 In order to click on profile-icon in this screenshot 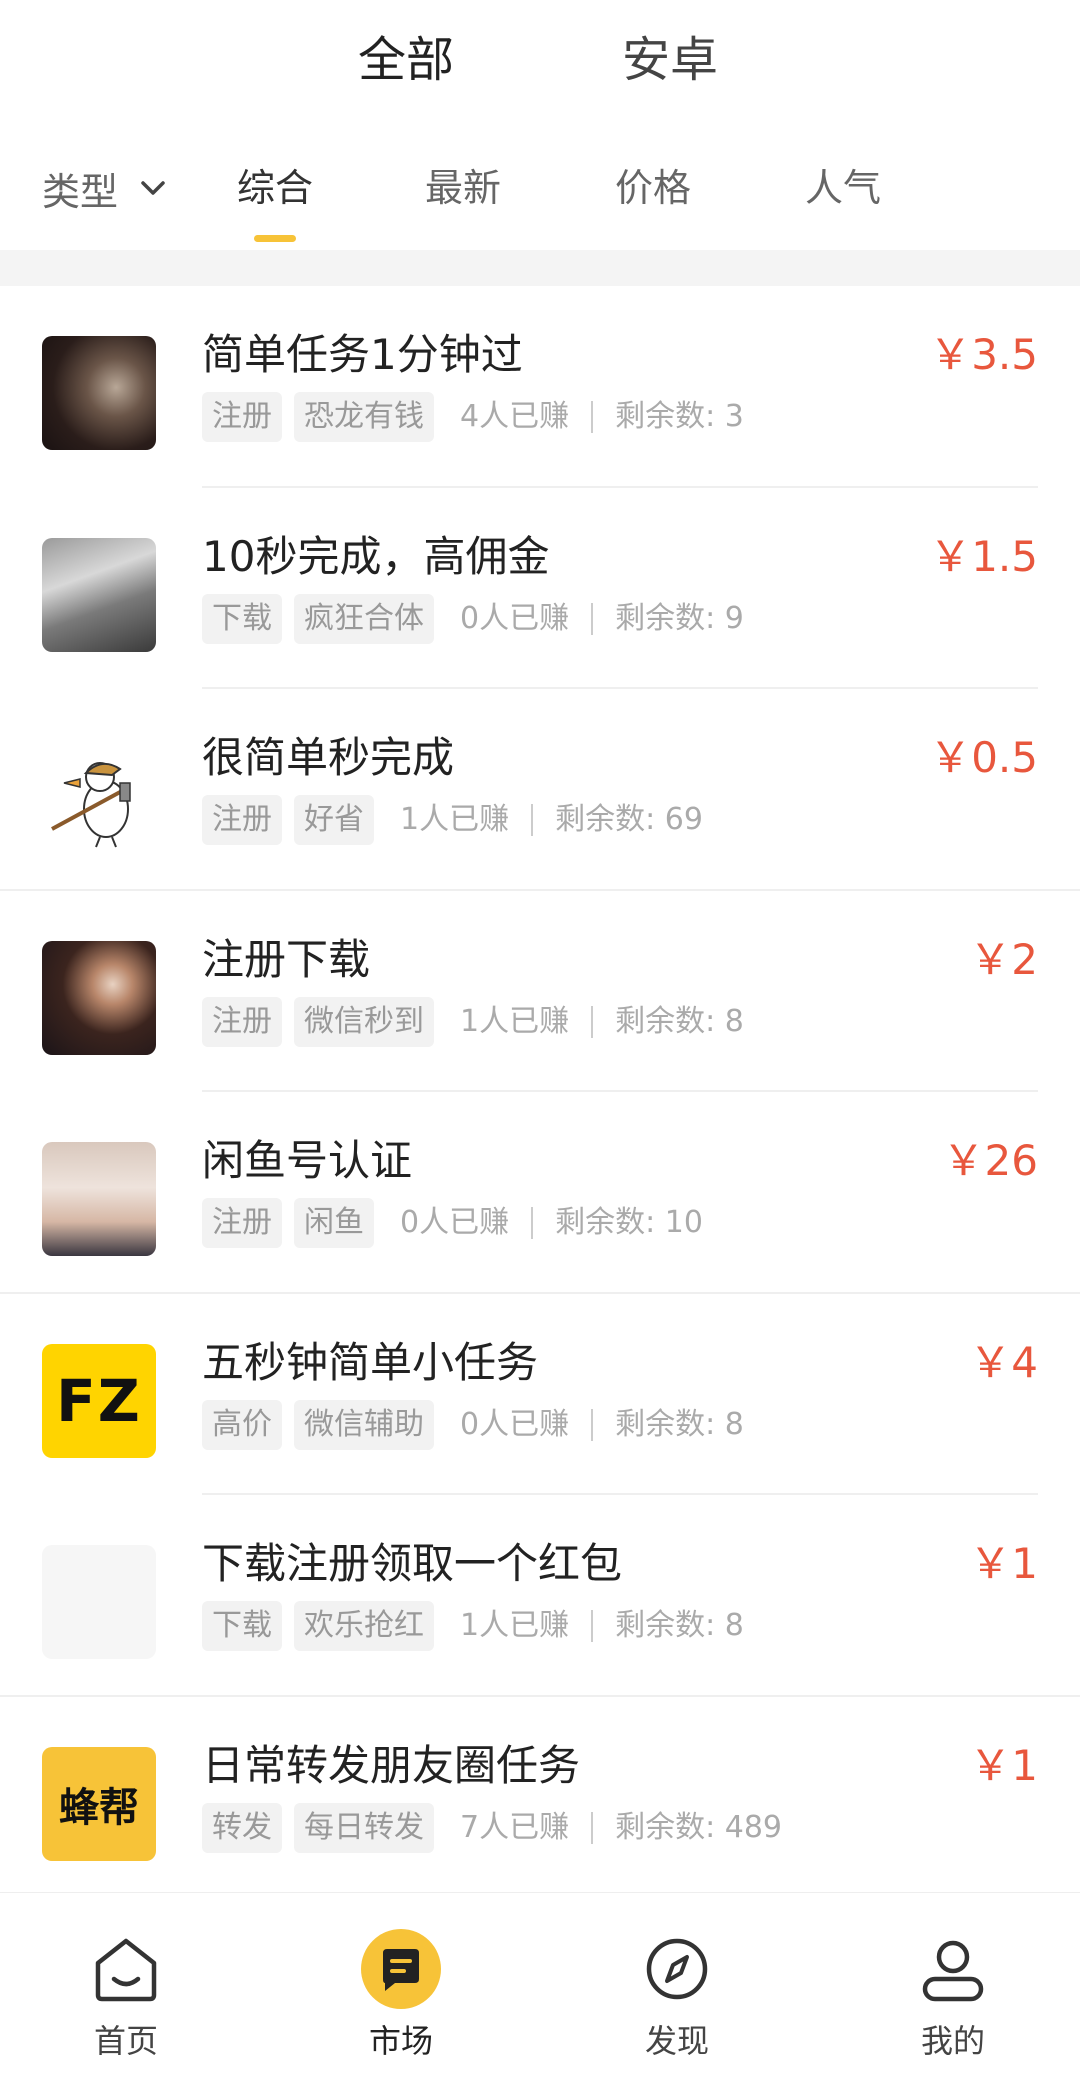, I will do `click(953, 1971)`.